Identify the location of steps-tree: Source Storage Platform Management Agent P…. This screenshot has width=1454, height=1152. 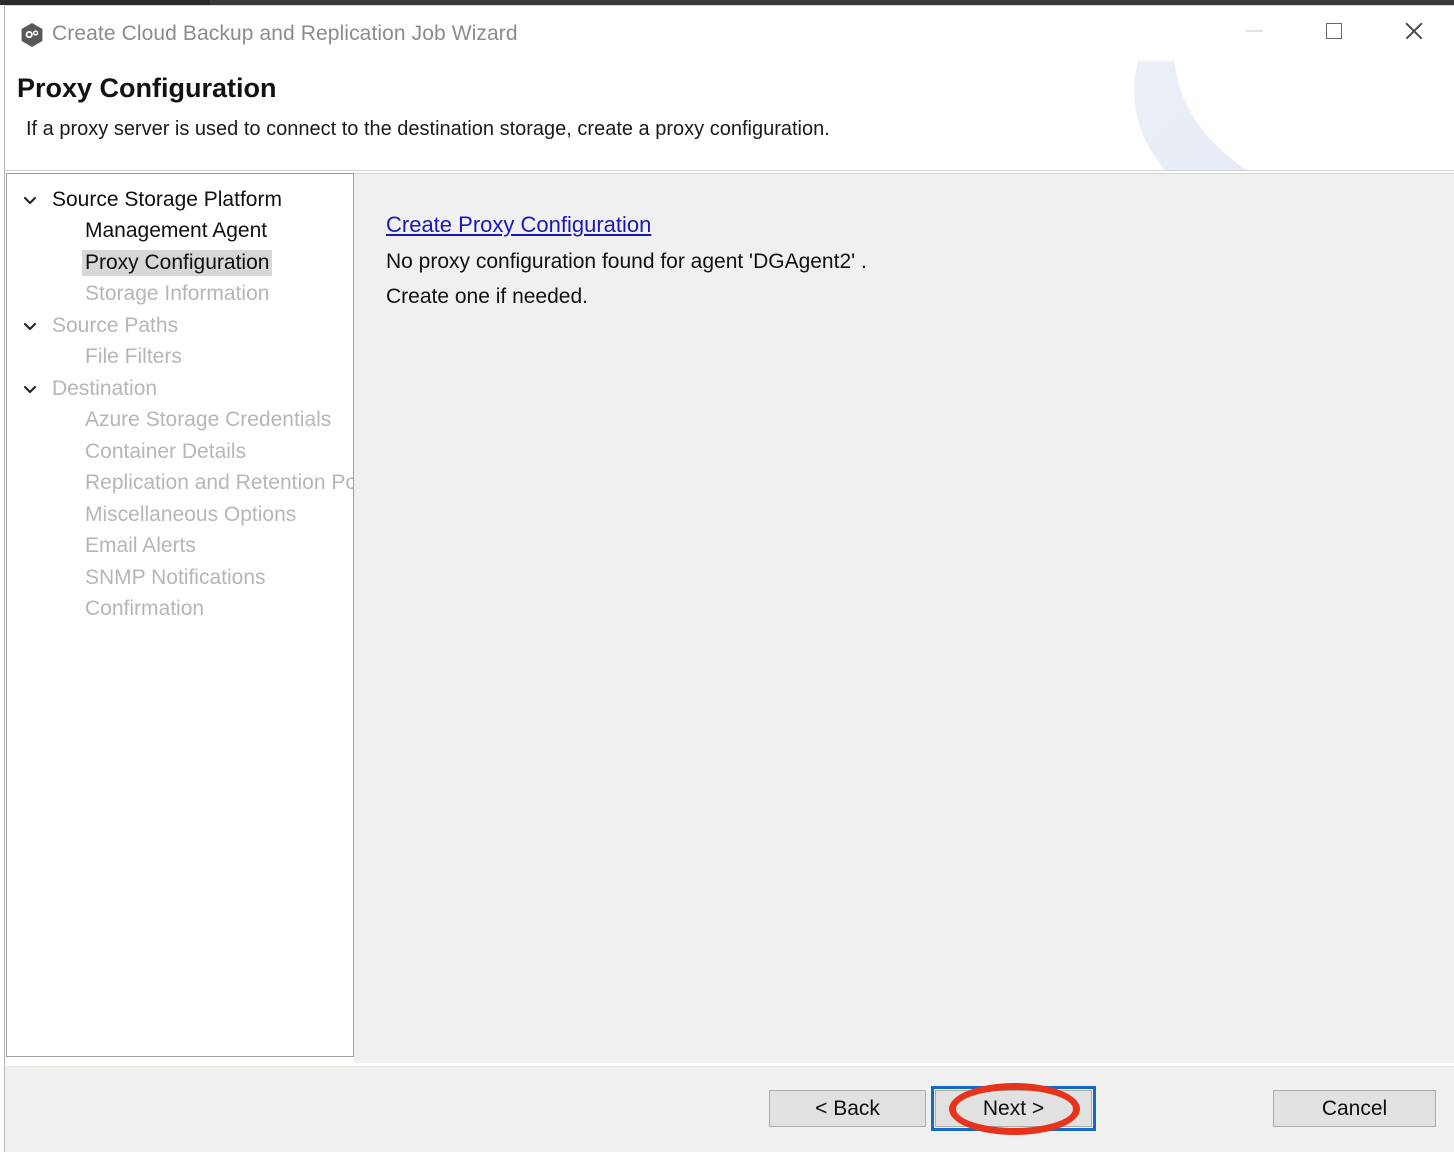
(180, 399).